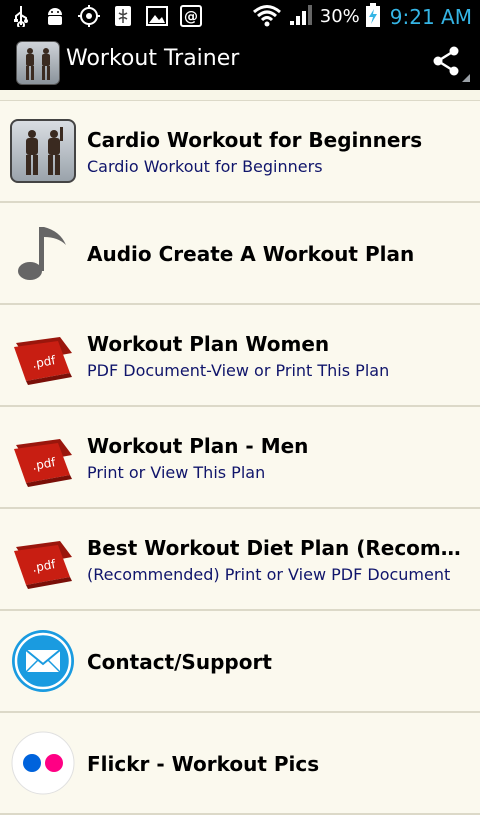  Describe the element at coordinates (339, 16) in the screenshot. I see `battery-percent: 30%` at that location.